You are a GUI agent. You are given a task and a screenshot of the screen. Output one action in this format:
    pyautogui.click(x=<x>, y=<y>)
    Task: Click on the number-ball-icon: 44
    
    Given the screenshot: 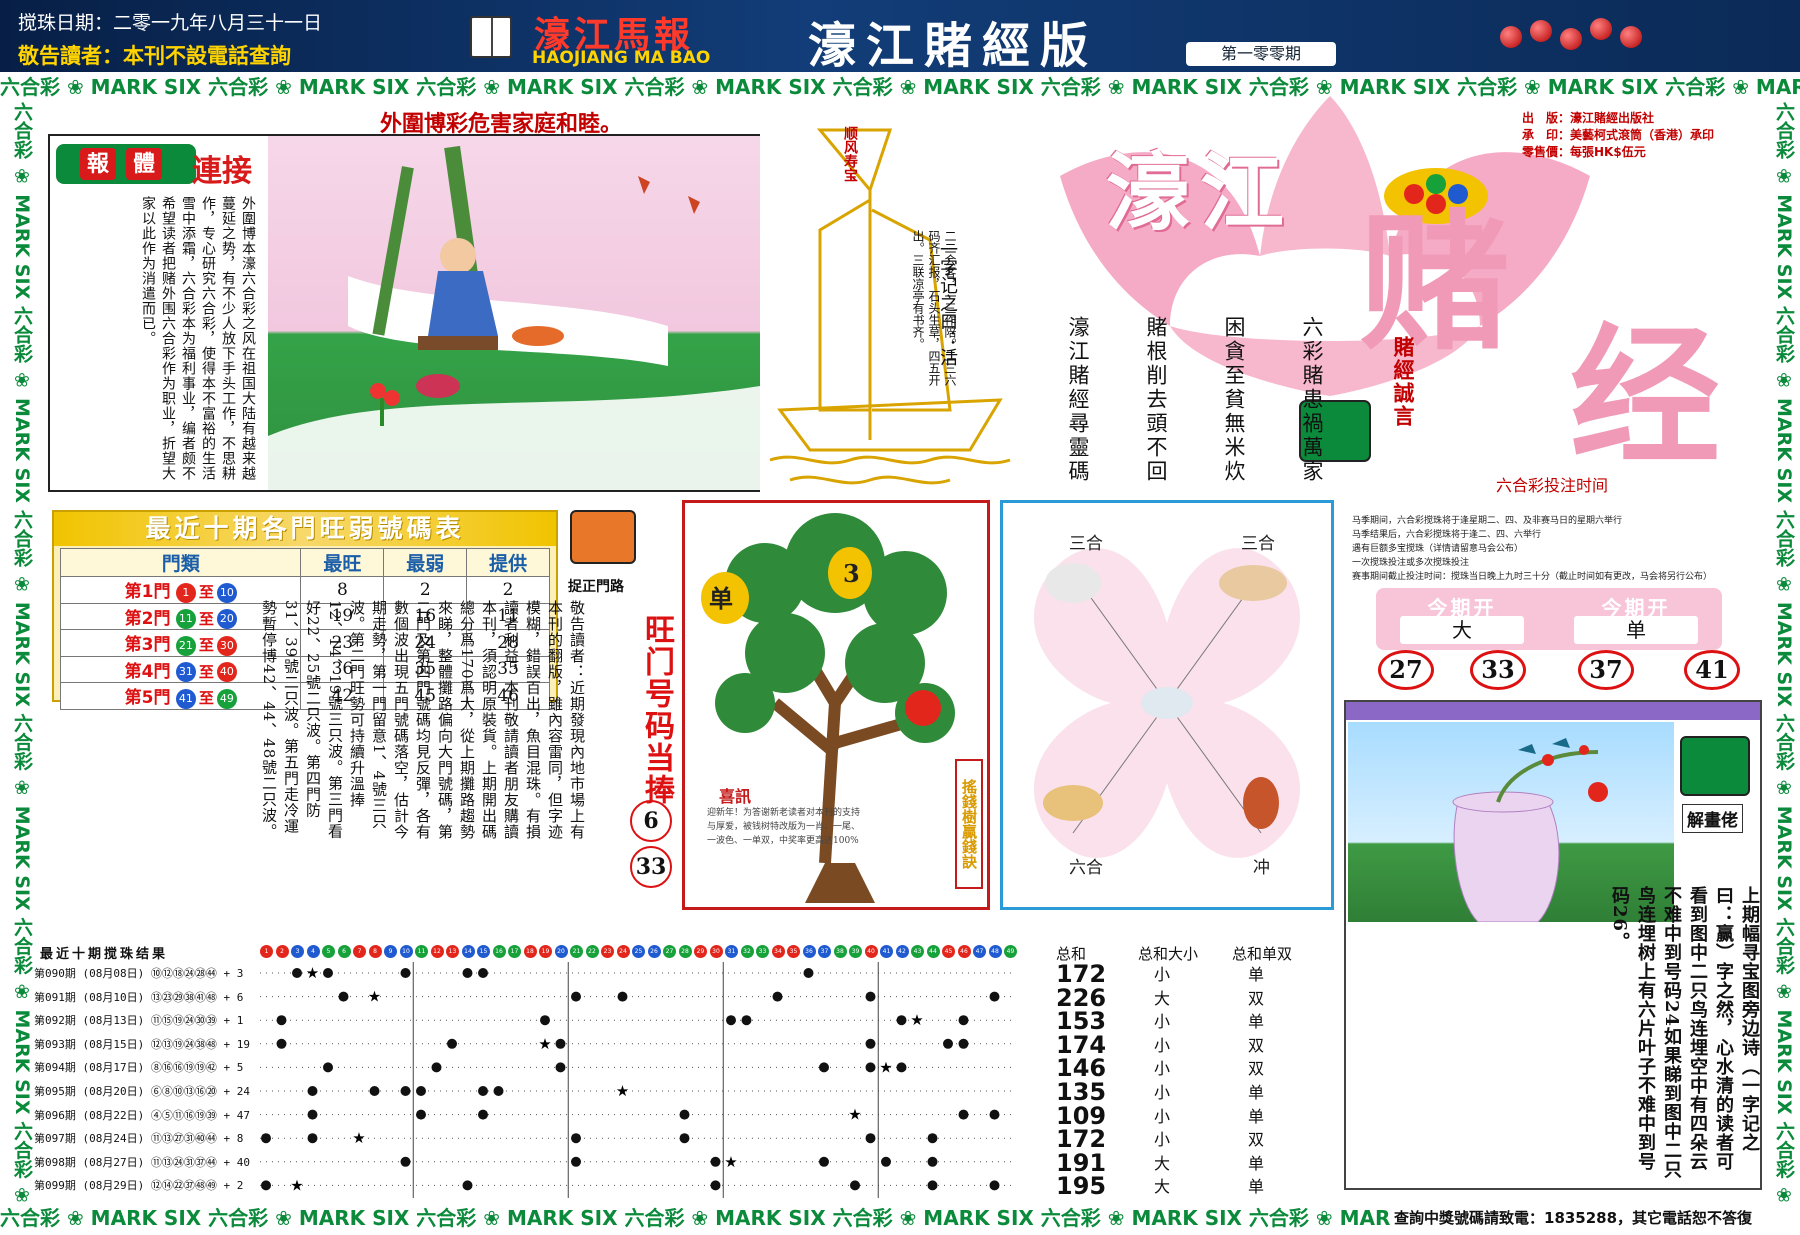 What is the action you would take?
    pyautogui.click(x=933, y=951)
    